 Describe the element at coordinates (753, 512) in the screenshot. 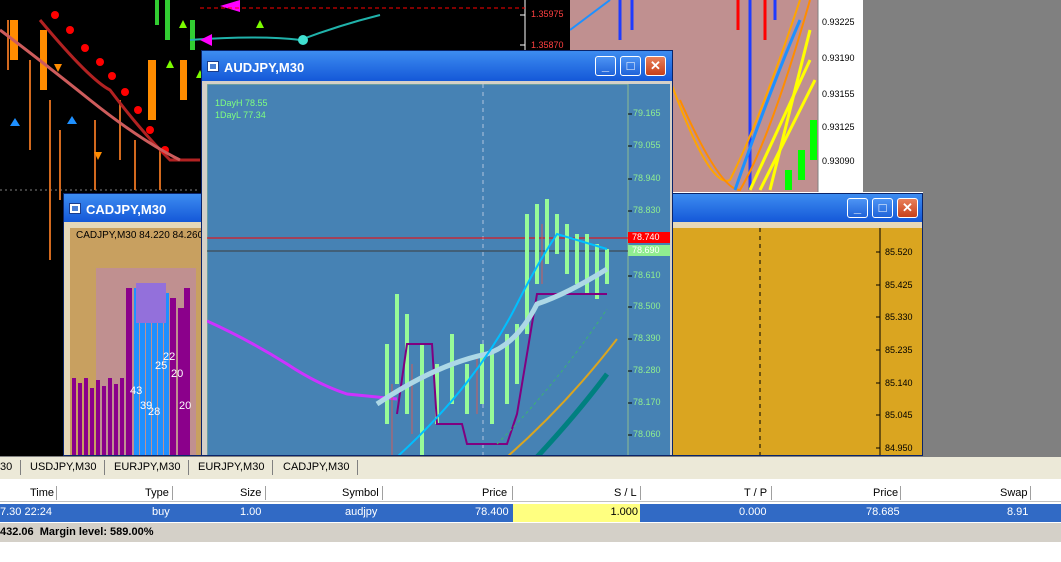

I see `order-tp: 0.000` at that location.